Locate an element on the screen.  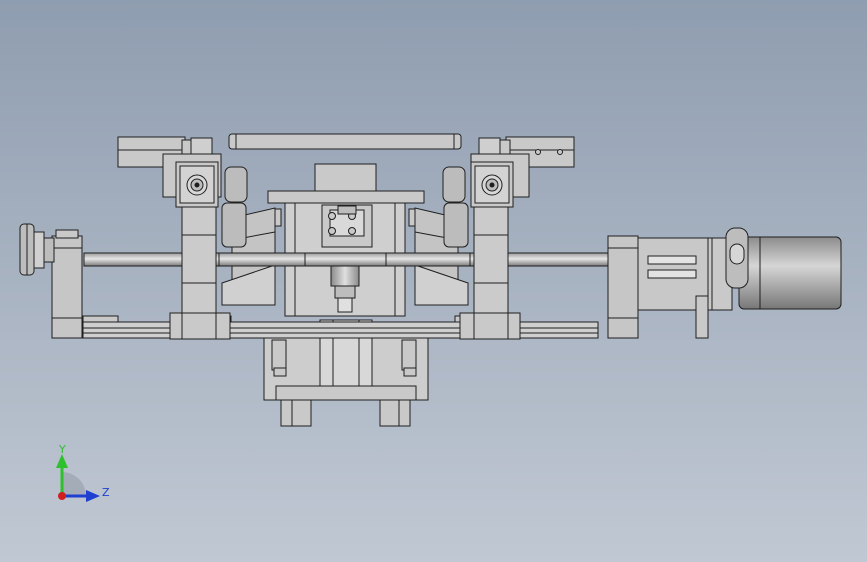
left-clamp-assembly is located at coordinates (182, 238).